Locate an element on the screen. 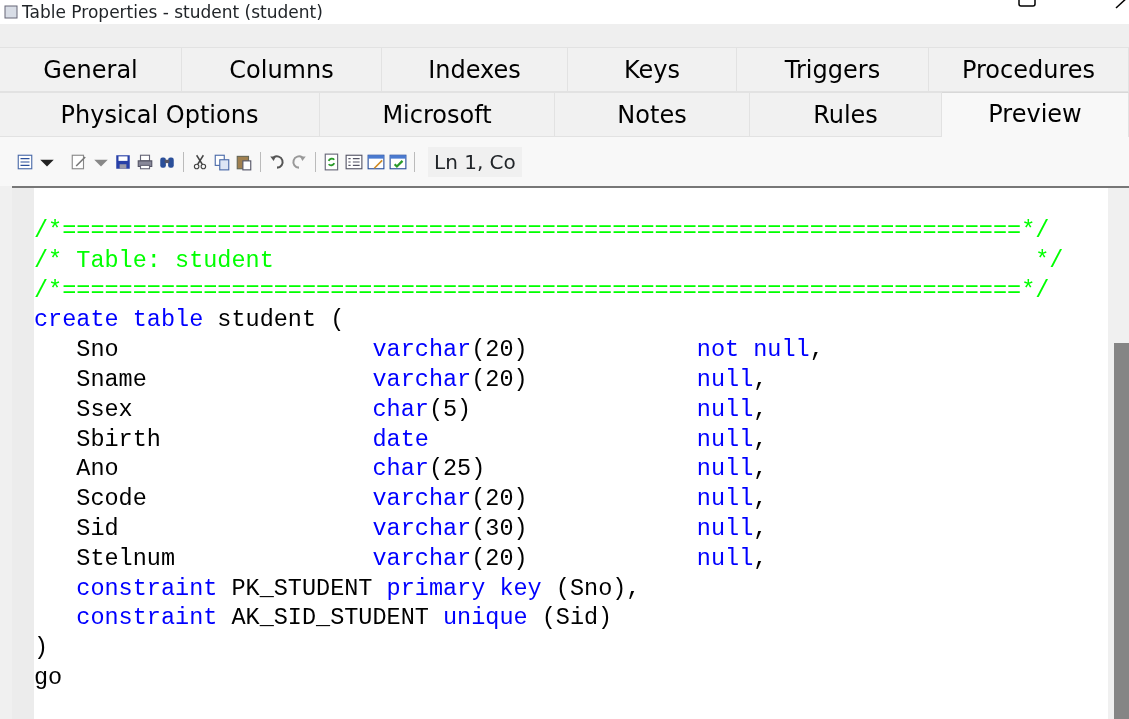 The image size is (1129, 719). tab: Procedures is located at coordinates (1029, 69).